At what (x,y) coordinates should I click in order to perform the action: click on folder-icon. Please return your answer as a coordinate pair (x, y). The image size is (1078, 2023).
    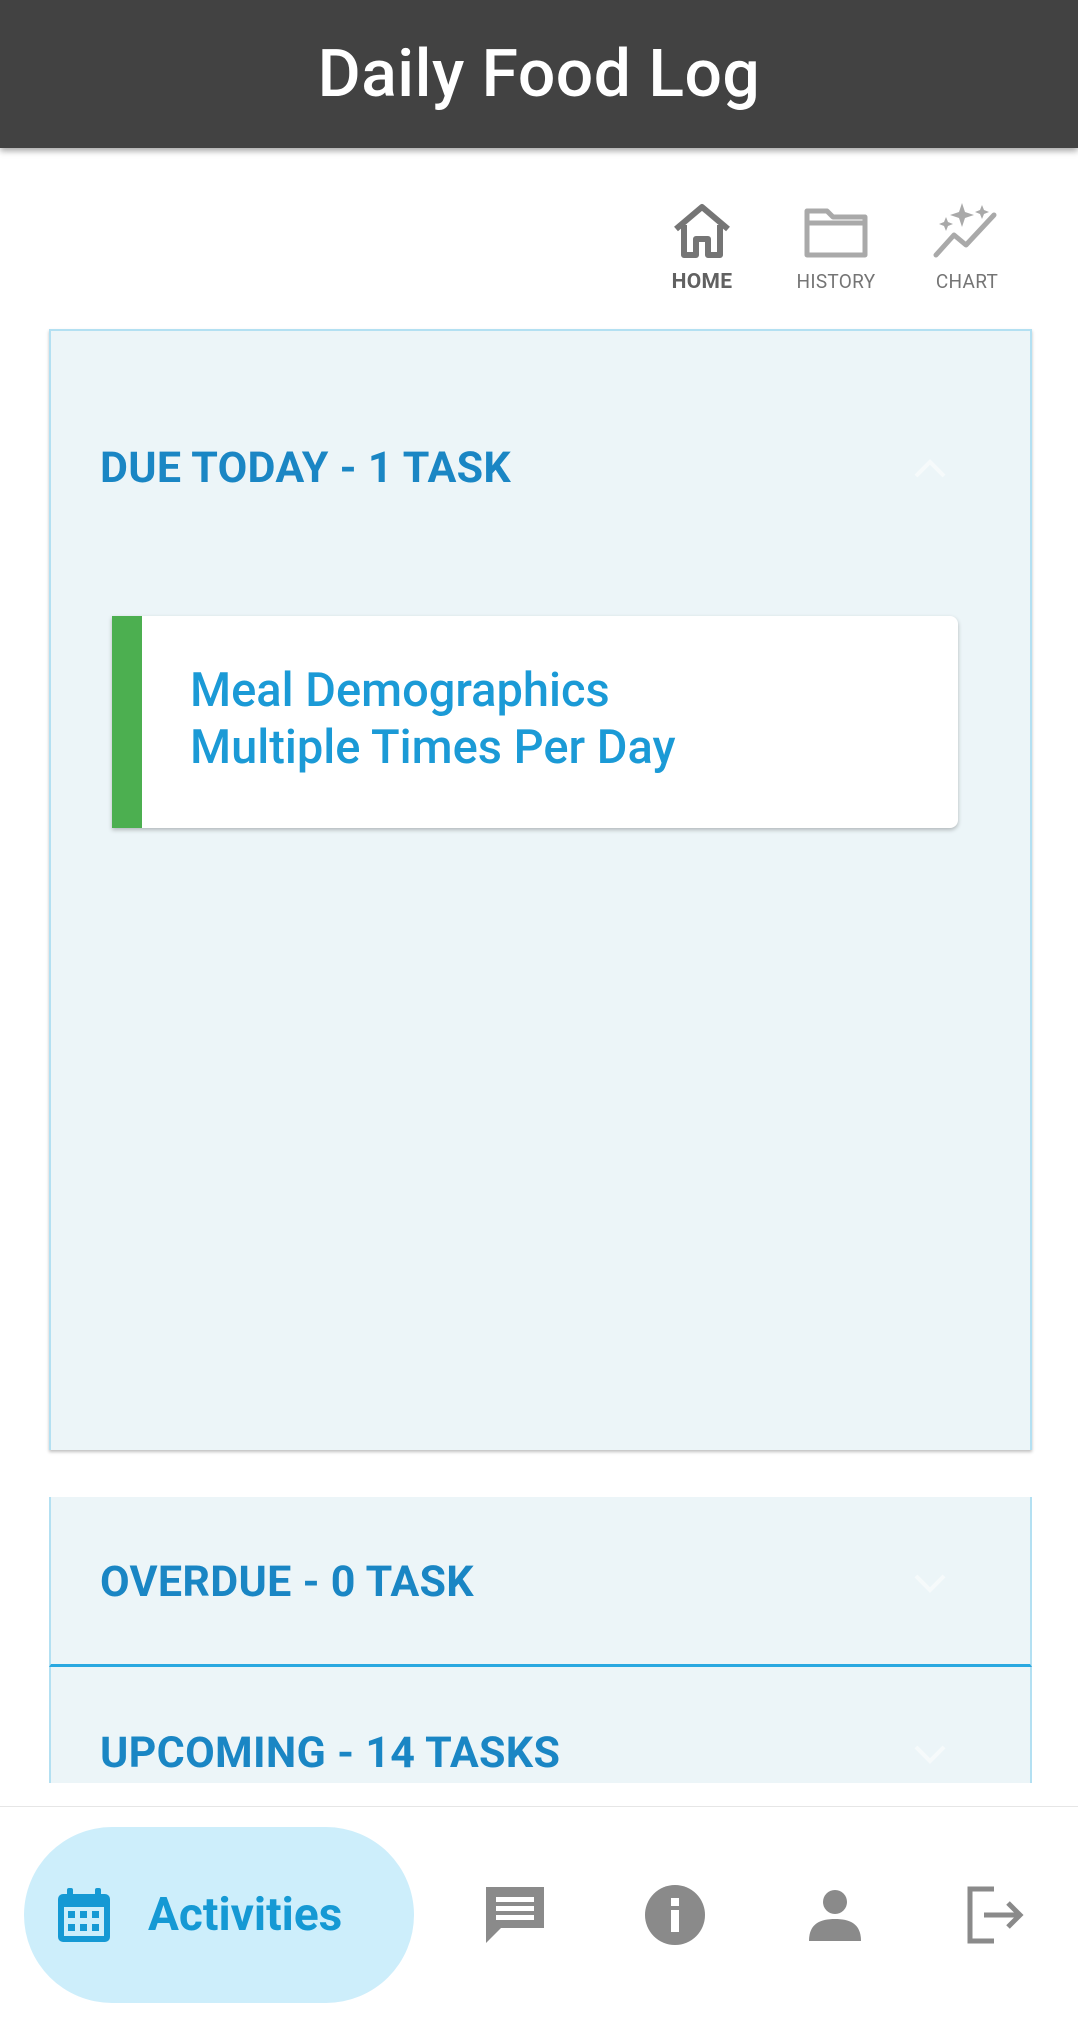
    Looking at the image, I should click on (836, 231).